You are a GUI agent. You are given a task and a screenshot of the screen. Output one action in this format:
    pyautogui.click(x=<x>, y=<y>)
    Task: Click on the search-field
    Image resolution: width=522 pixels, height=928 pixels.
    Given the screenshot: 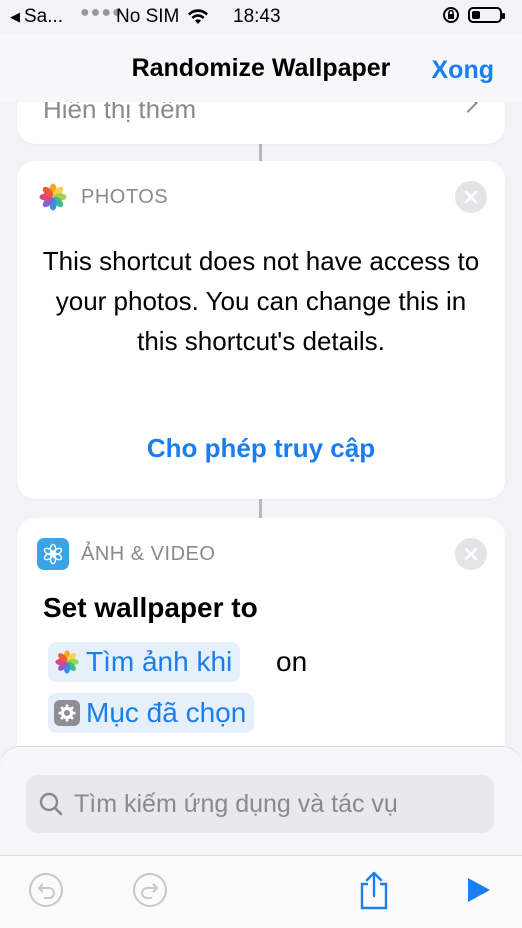 What is the action you would take?
    pyautogui.click(x=260, y=804)
    